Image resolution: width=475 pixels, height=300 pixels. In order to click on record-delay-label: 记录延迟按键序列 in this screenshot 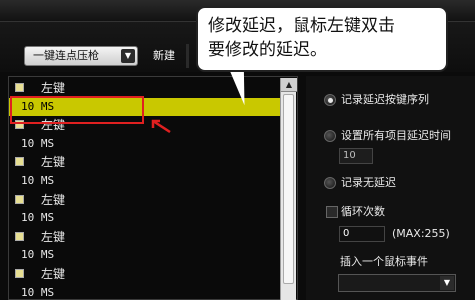, I will do `click(385, 99)`.